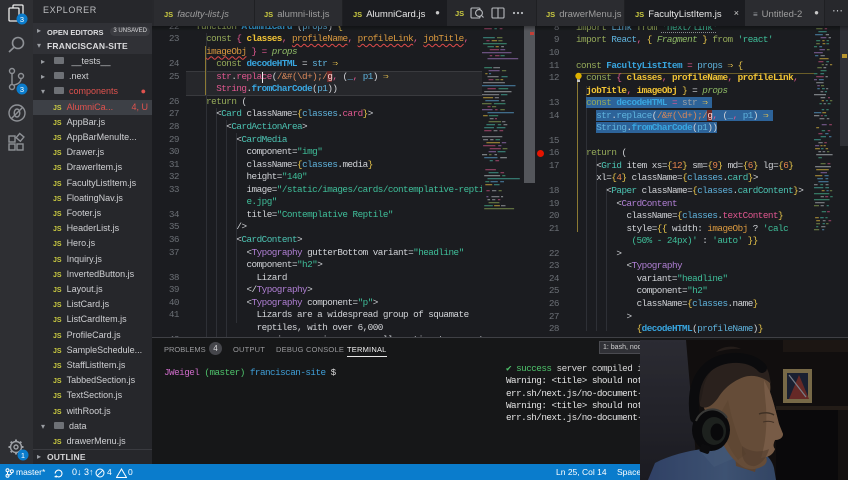 The width and height of the screenshot is (848, 480). What do you see at coordinates (23, 455) in the screenshot?
I see `svg-text: 1` at bounding box center [23, 455].